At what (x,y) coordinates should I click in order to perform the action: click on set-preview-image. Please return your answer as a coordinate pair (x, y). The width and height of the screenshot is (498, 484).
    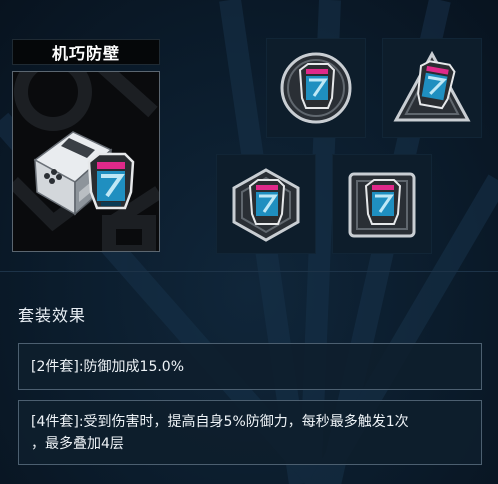
    Looking at the image, I should click on (86, 161).